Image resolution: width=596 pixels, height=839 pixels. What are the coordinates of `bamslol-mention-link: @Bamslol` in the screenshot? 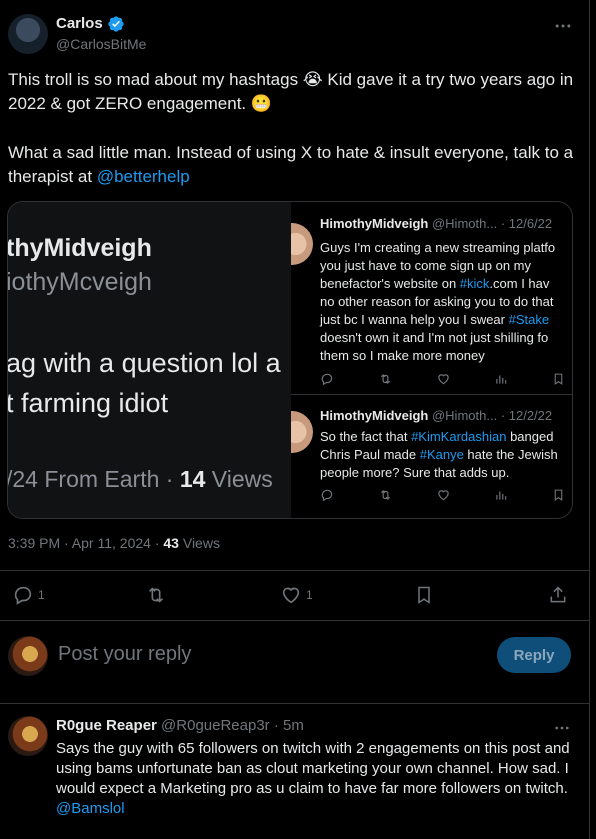 It's located at (90, 808).